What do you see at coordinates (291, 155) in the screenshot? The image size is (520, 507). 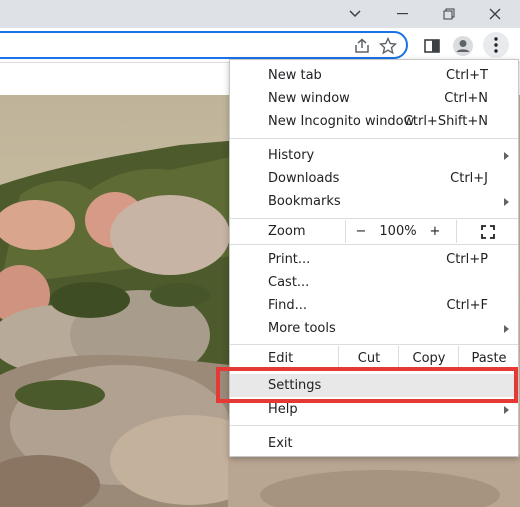 I see `menu-item-label: History` at bounding box center [291, 155].